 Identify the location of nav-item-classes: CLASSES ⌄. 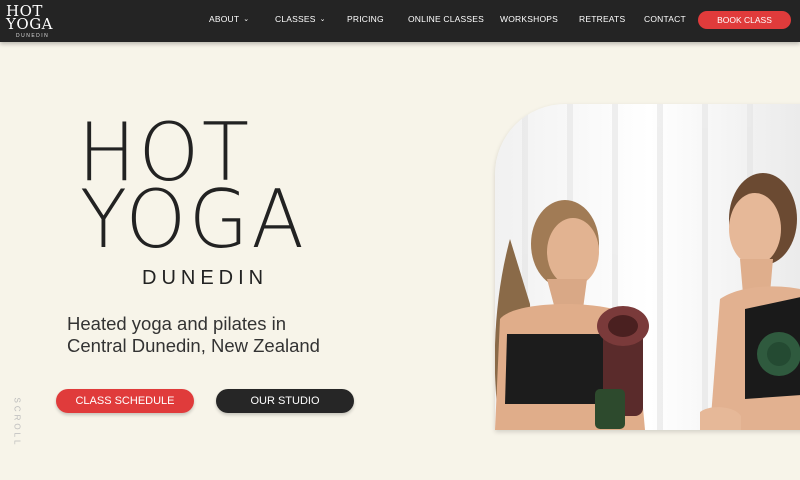
(300, 19).